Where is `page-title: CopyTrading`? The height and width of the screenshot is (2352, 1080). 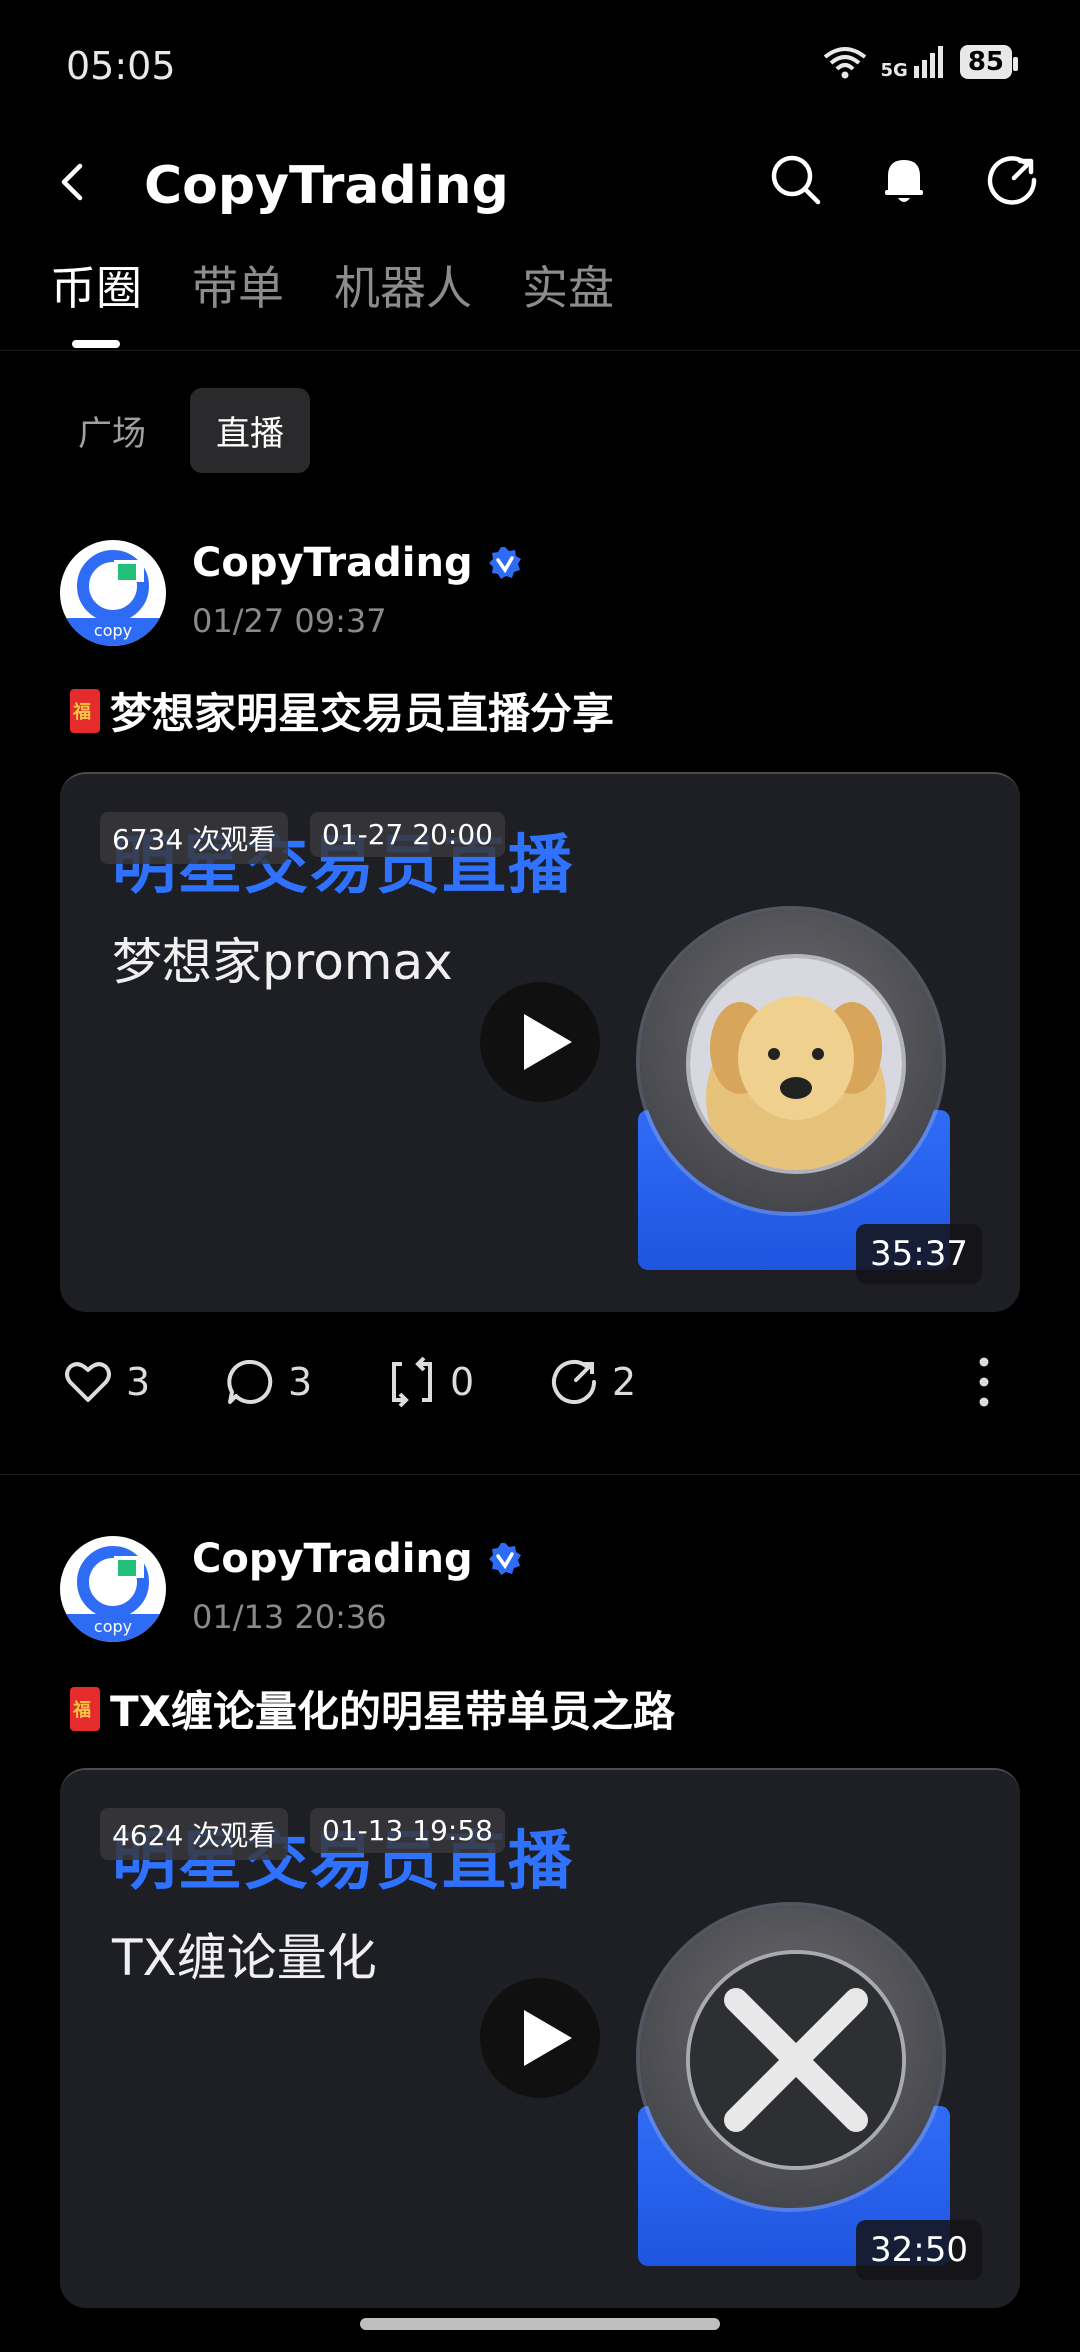
page-title: CopyTrading is located at coordinates (326, 186).